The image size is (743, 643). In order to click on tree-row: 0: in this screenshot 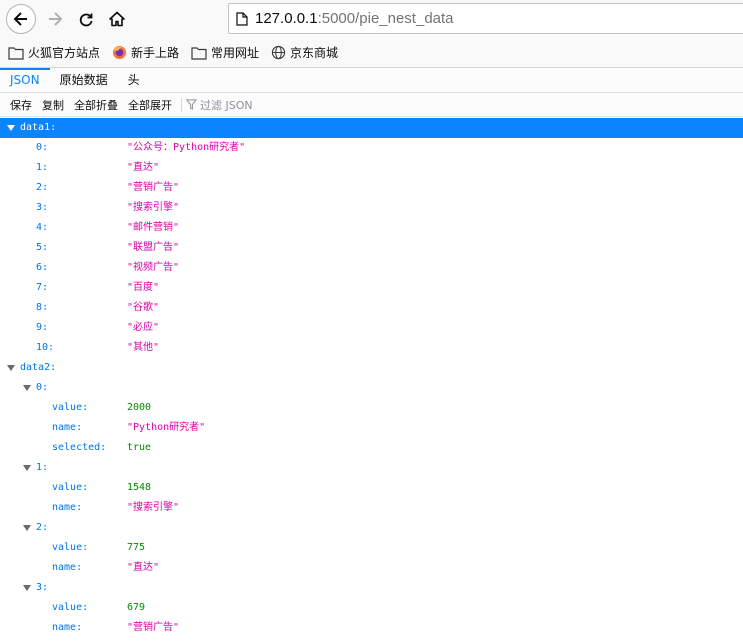, I will do `click(371, 388)`.